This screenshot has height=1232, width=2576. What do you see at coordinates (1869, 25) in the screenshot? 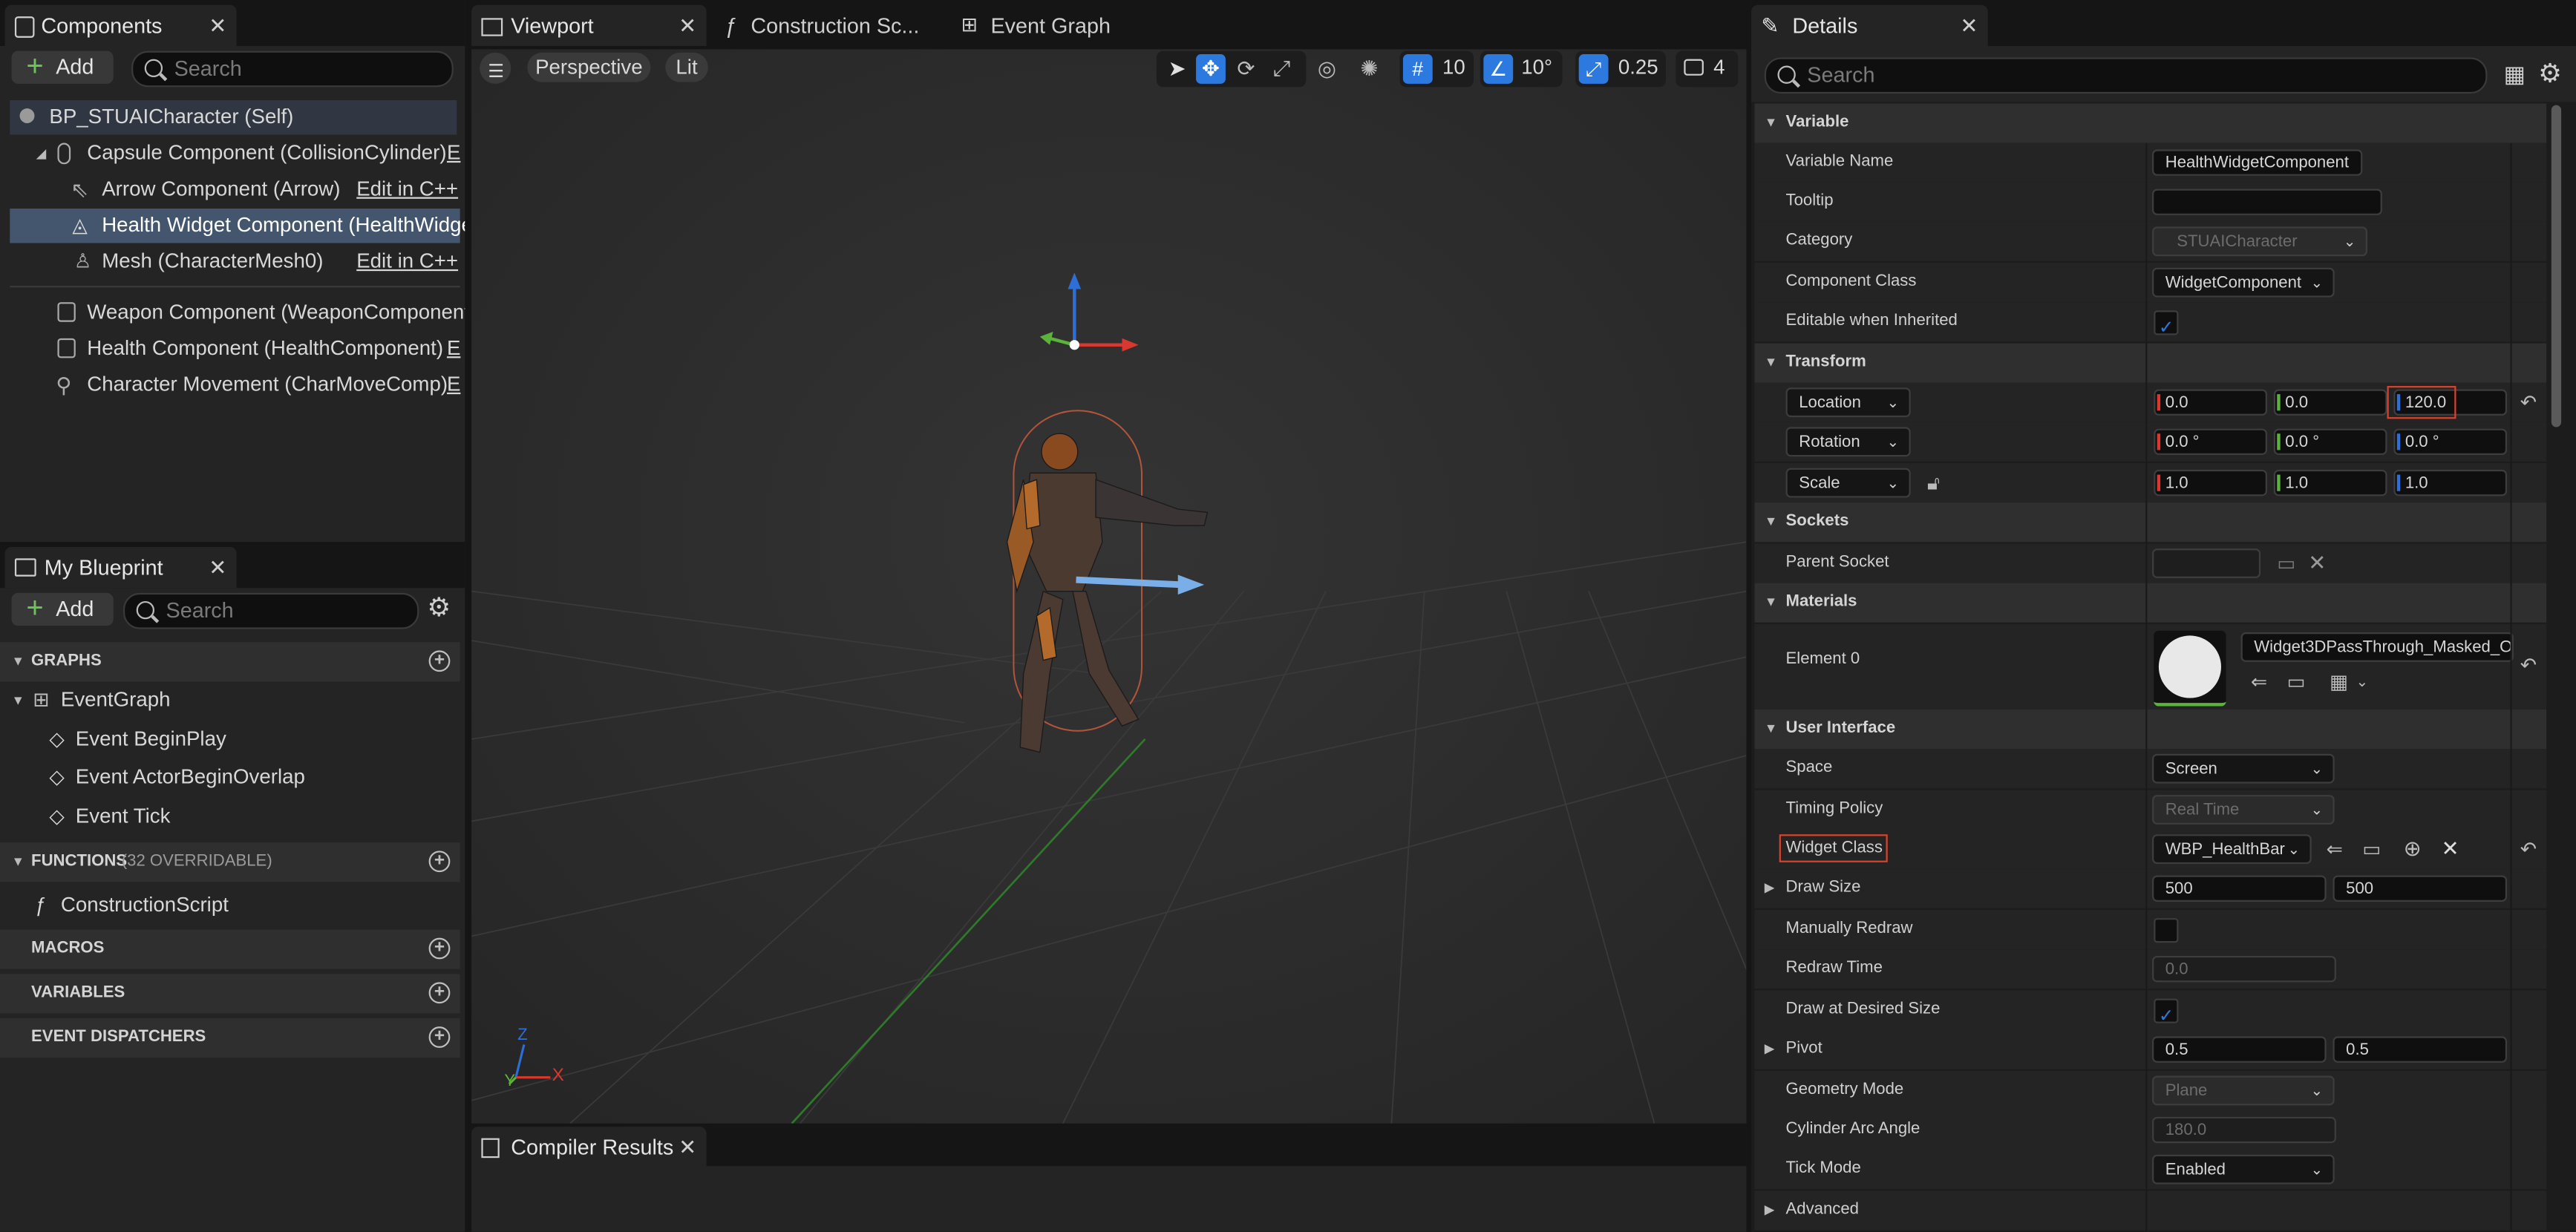
I see `tab-details: ✎ Details ✕` at bounding box center [1869, 25].